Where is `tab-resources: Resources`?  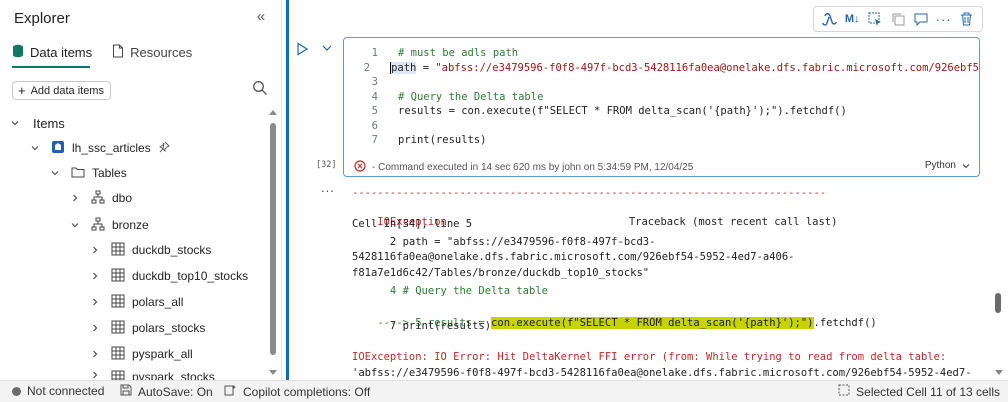
tab-resources: Resources is located at coordinates (152, 52).